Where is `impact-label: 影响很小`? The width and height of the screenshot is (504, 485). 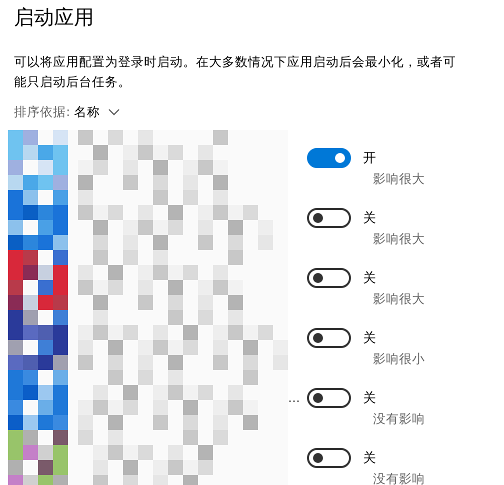
impact-label: 影响很小 is located at coordinates (399, 359).